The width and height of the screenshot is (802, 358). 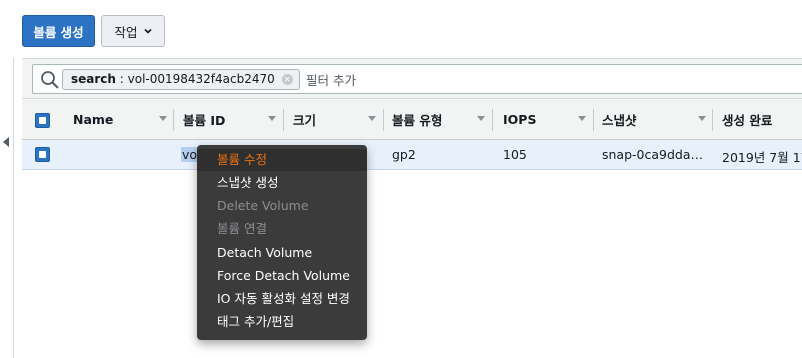 I want to click on search-placeholder: 필터 추가, so click(x=331, y=80).